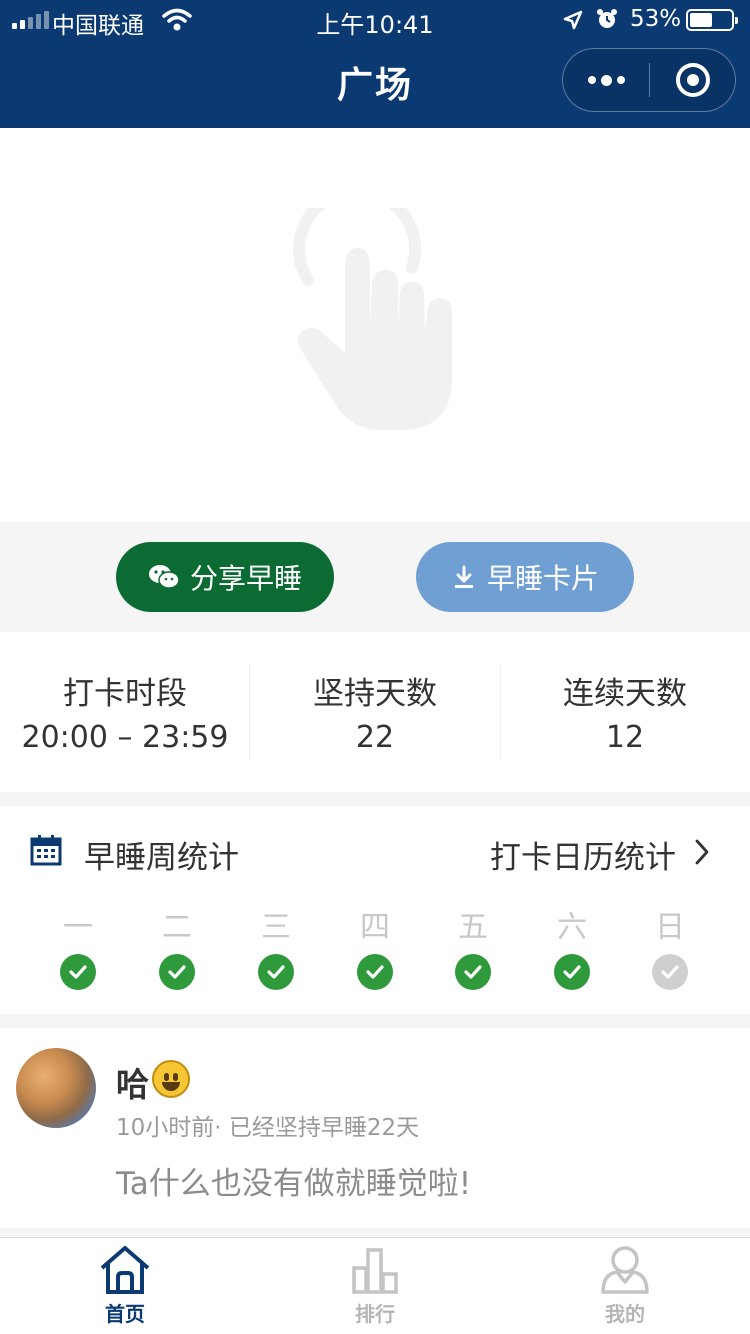 This screenshot has height=1334, width=750. Describe the element at coordinates (702, 852) in the screenshot. I see `chevron-right-icon` at that location.